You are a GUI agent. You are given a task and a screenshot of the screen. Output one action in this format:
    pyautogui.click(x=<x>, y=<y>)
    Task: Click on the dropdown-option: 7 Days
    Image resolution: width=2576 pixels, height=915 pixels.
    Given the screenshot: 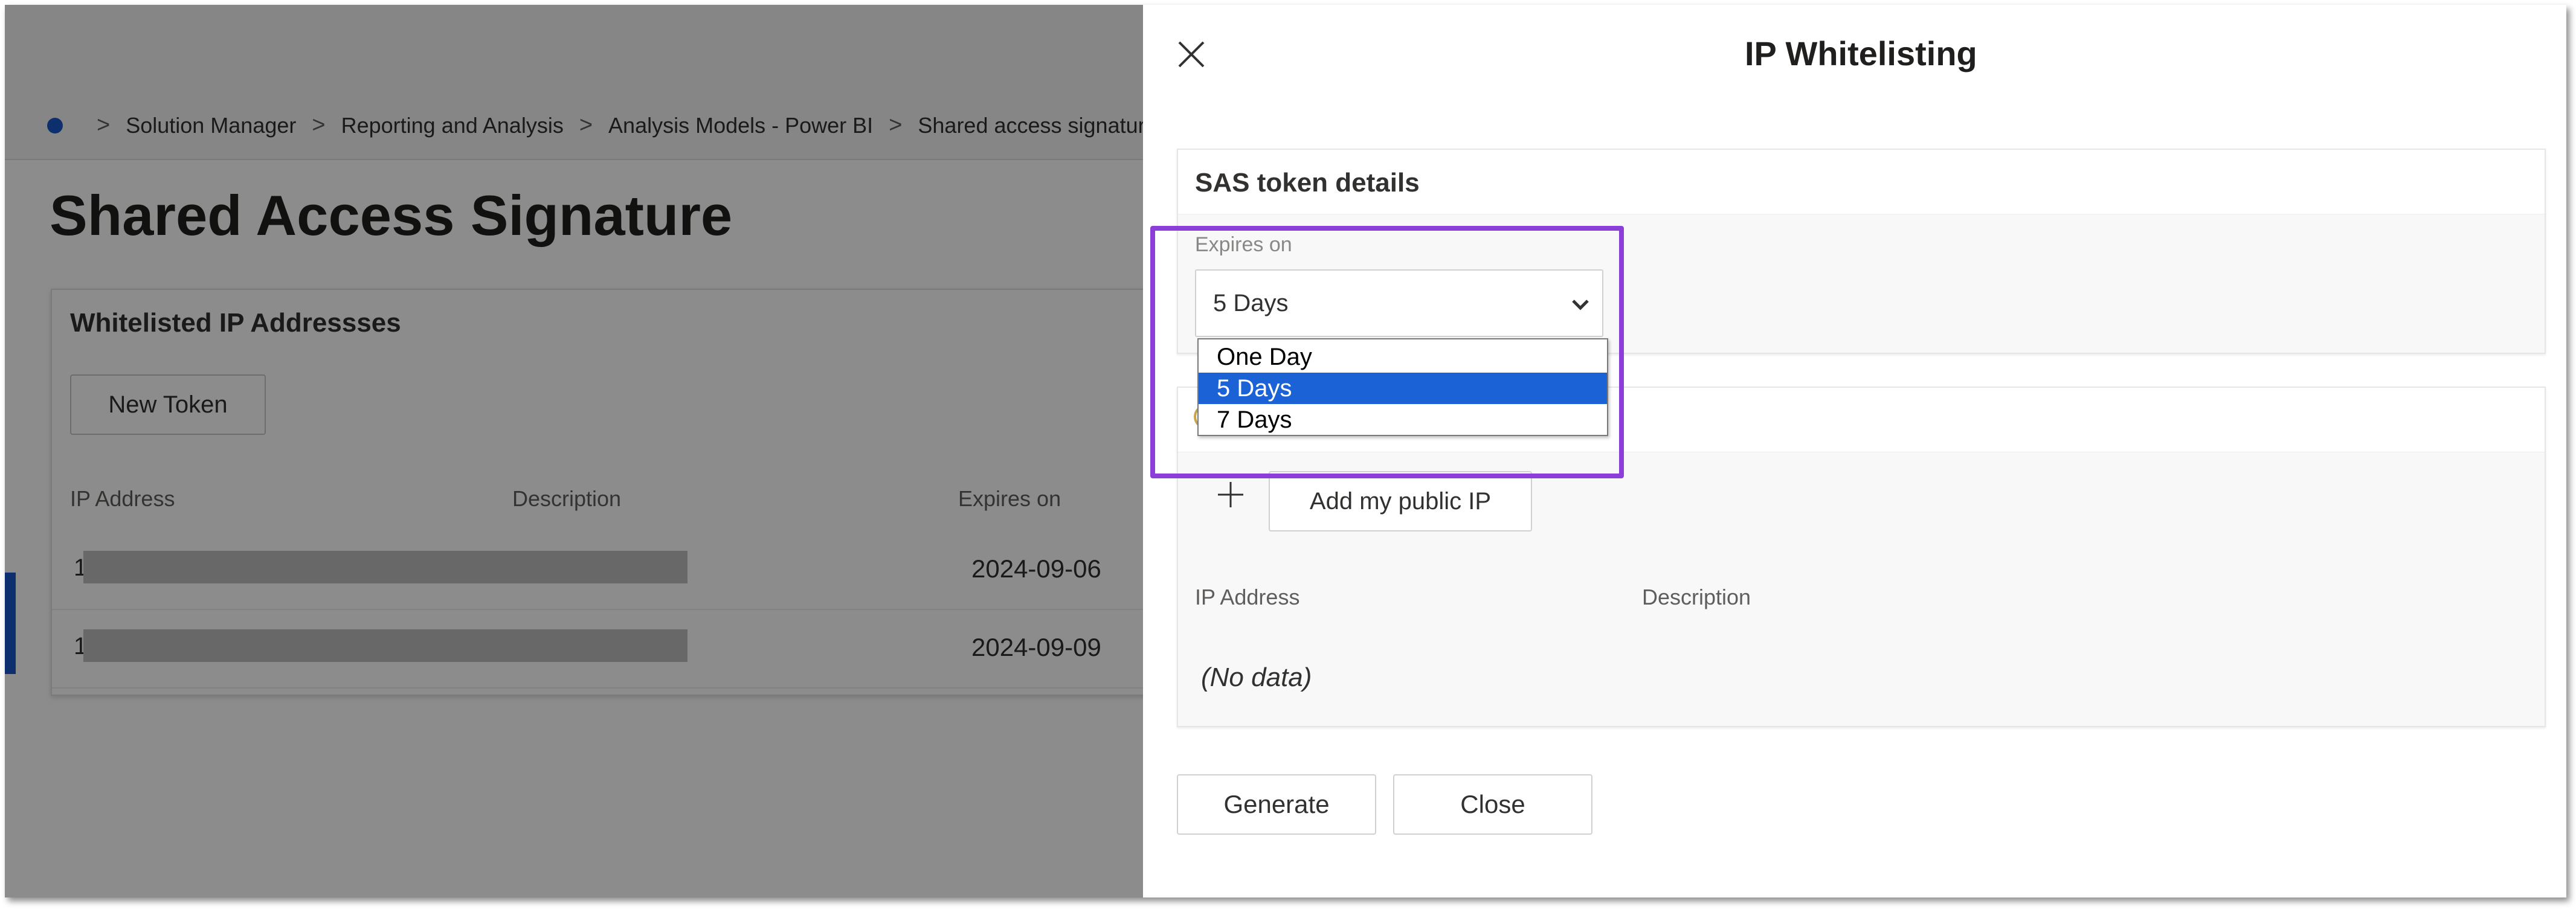 What is the action you would take?
    pyautogui.click(x=1403, y=419)
    